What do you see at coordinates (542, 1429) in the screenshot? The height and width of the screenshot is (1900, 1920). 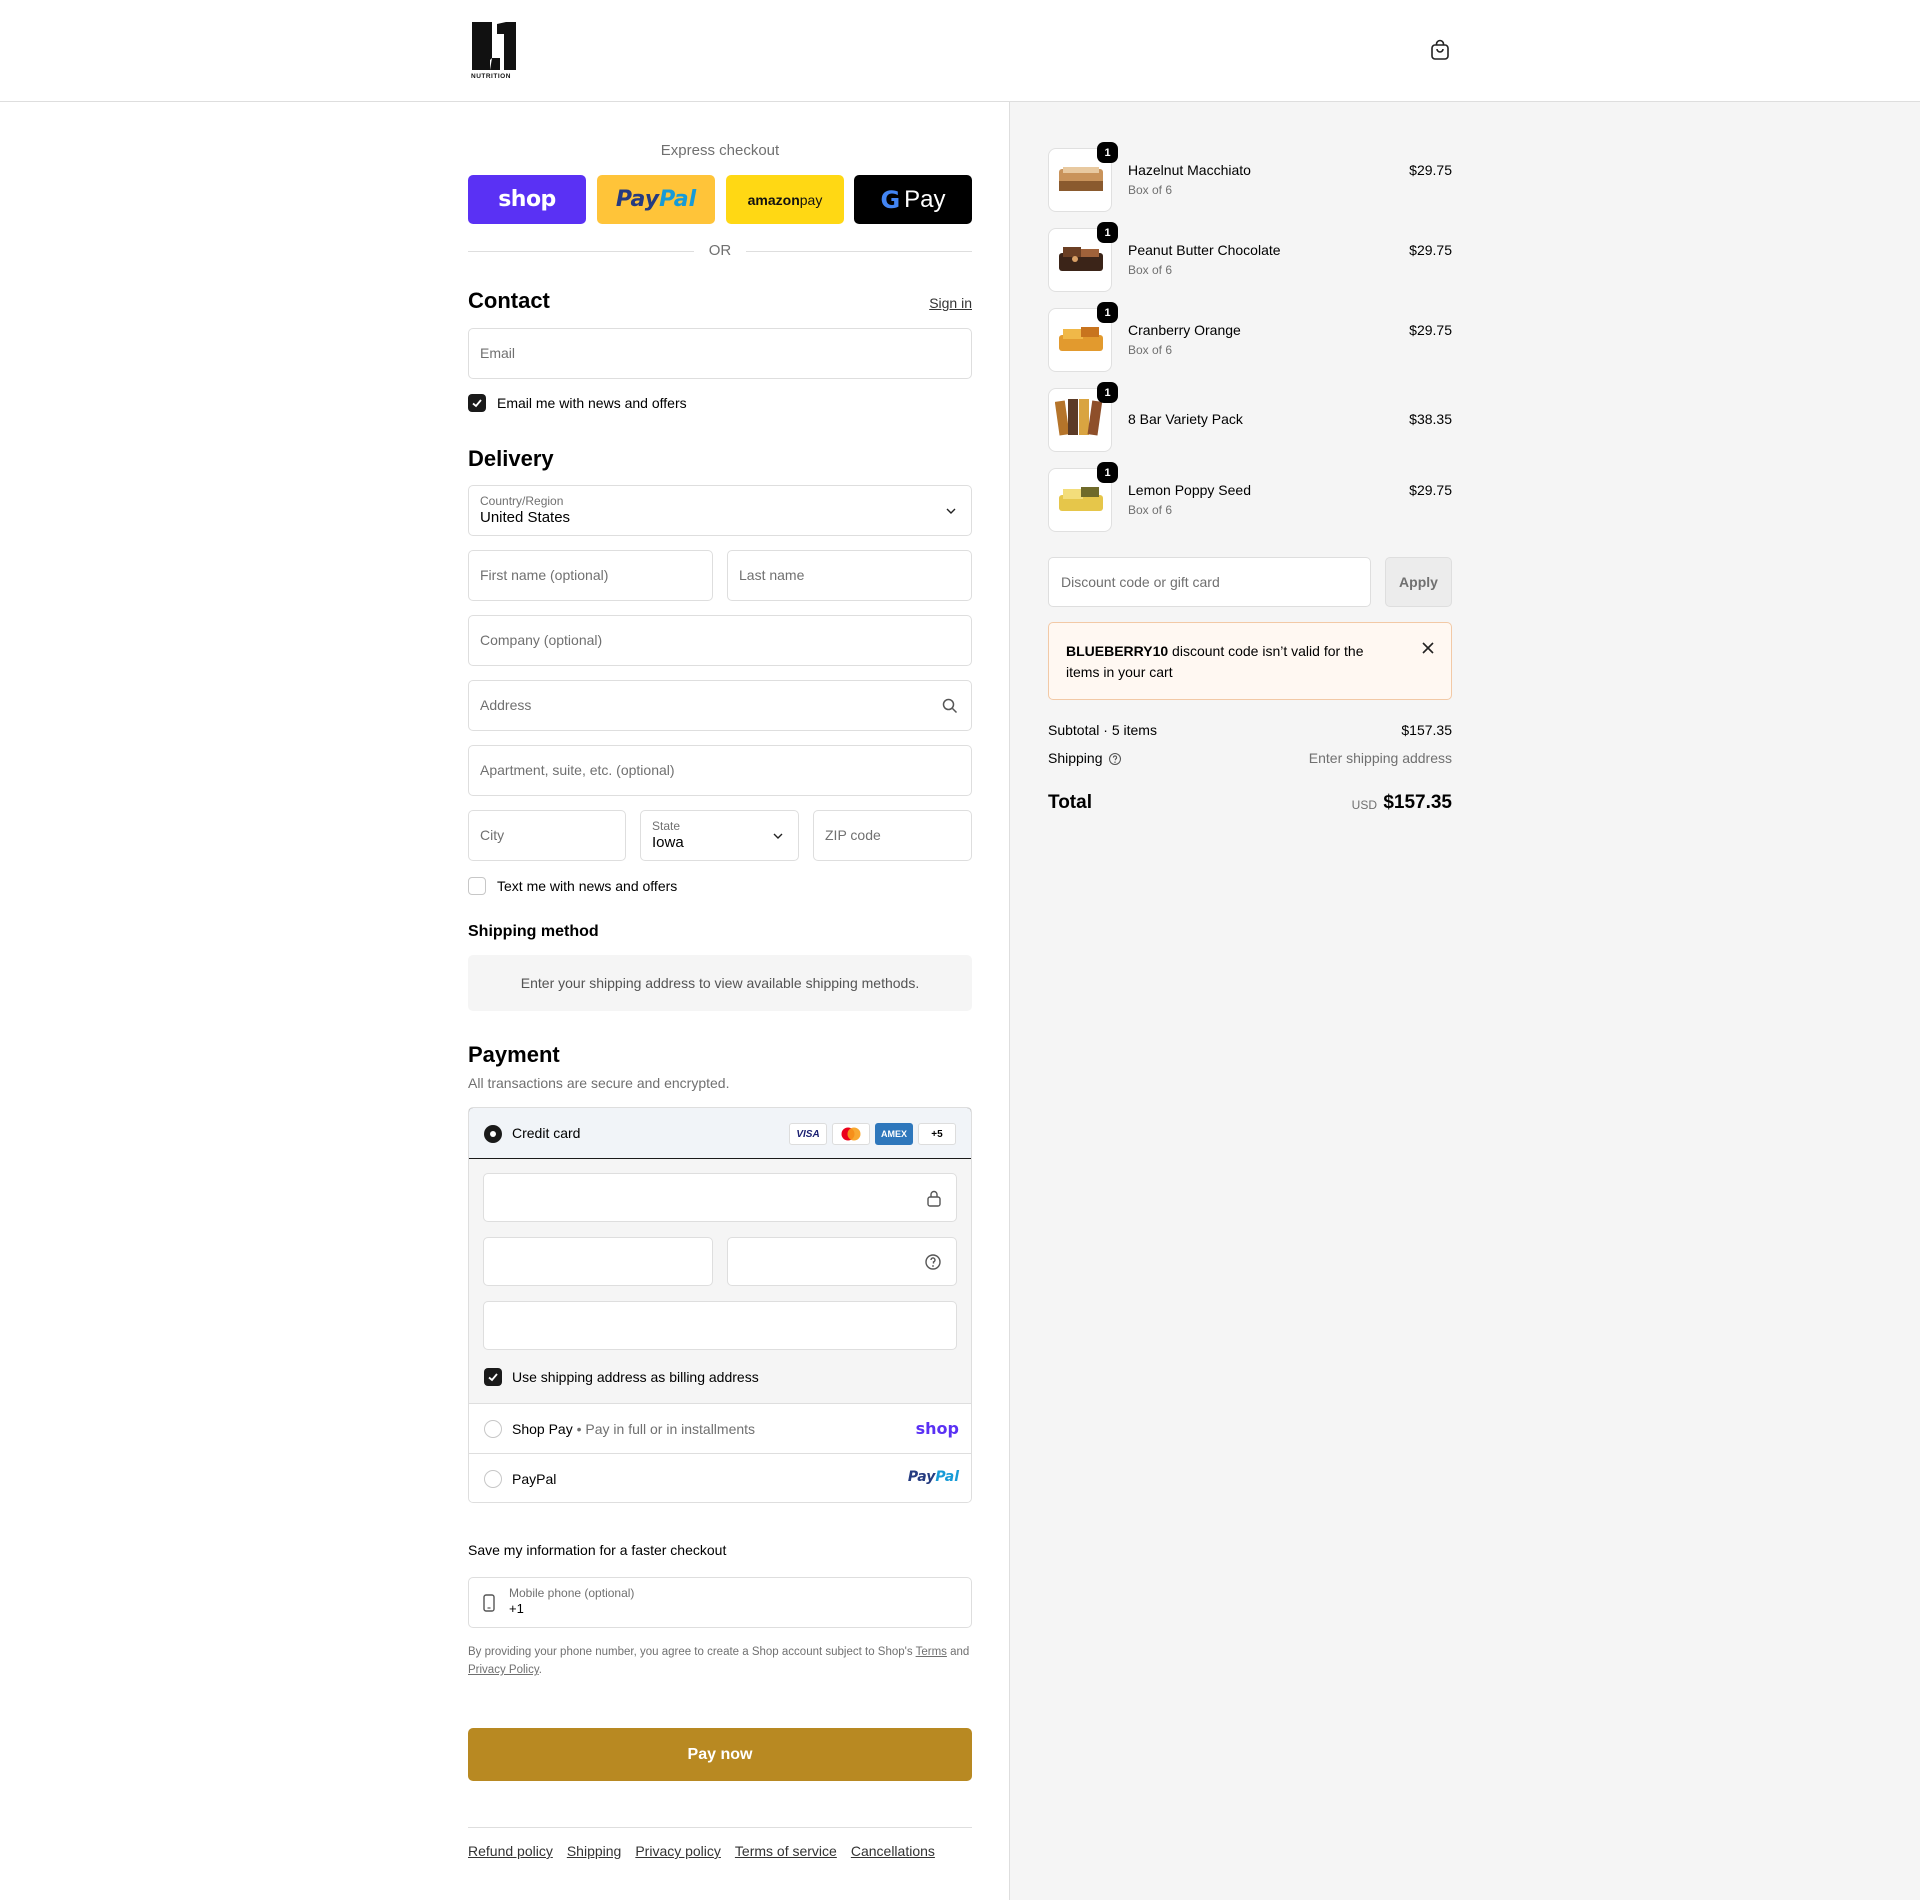 I see `shop-pay-name: Shop Pay` at bounding box center [542, 1429].